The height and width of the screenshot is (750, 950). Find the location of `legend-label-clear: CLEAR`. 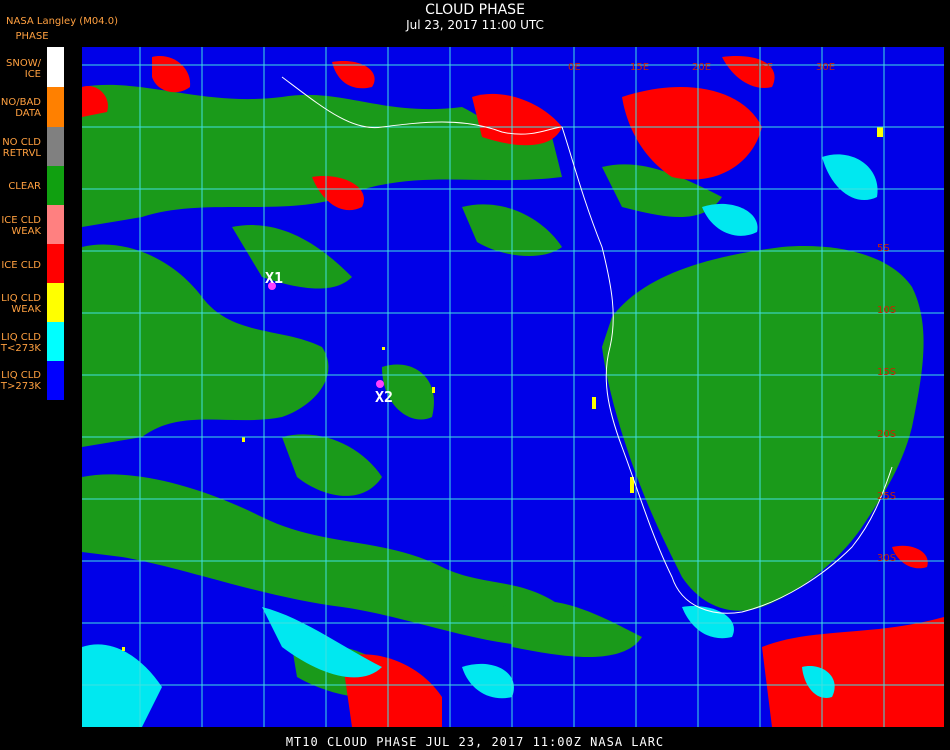

legend-label-clear: CLEAR is located at coordinates (24, 186).